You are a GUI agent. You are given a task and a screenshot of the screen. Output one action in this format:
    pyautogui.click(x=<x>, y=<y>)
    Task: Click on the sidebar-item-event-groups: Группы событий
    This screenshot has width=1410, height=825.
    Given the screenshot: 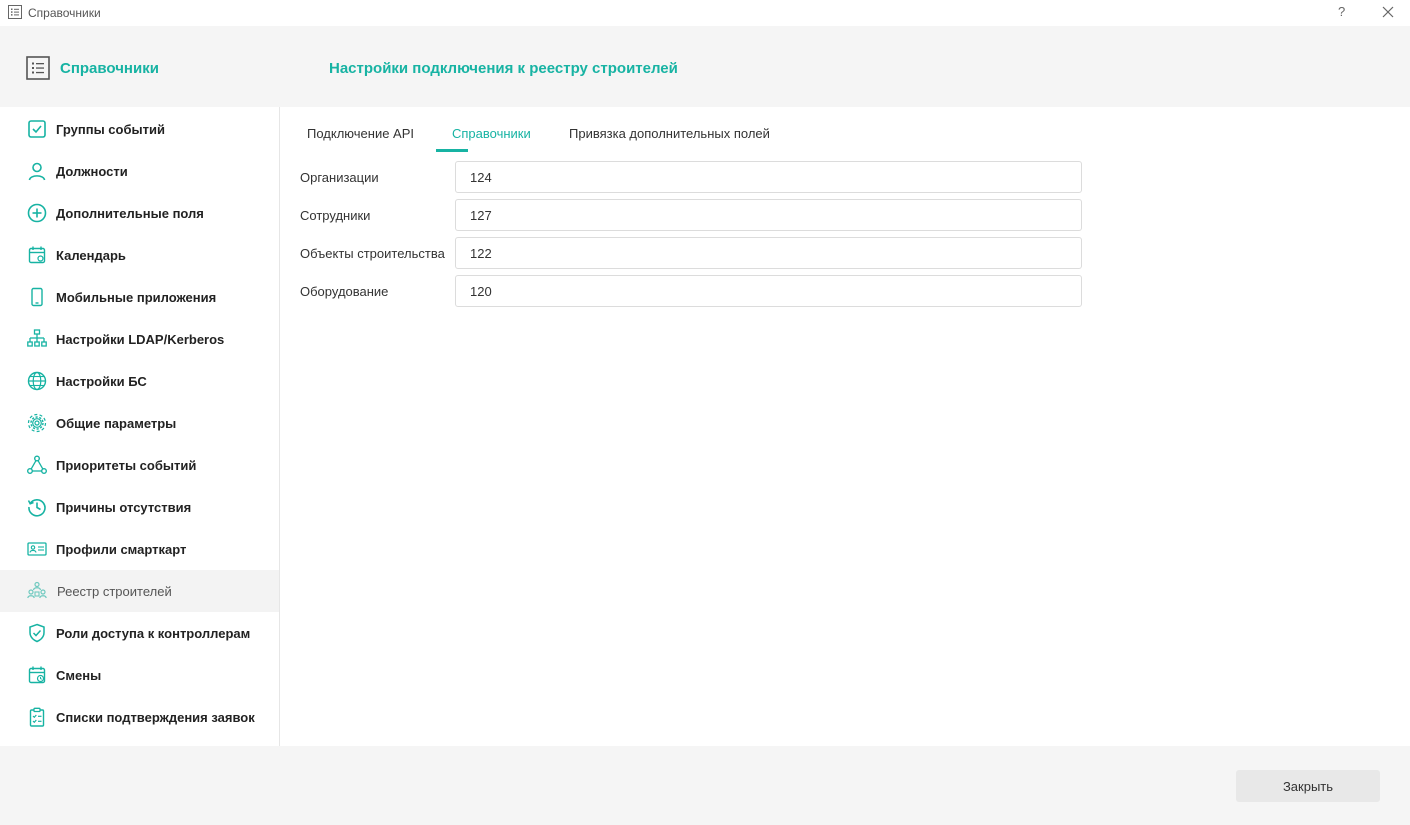 What is the action you would take?
    pyautogui.click(x=139, y=129)
    